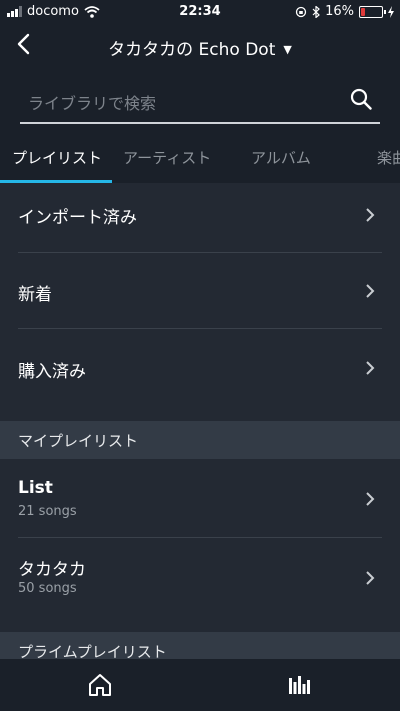  I want to click on list-item-label: 新着, so click(35, 295).